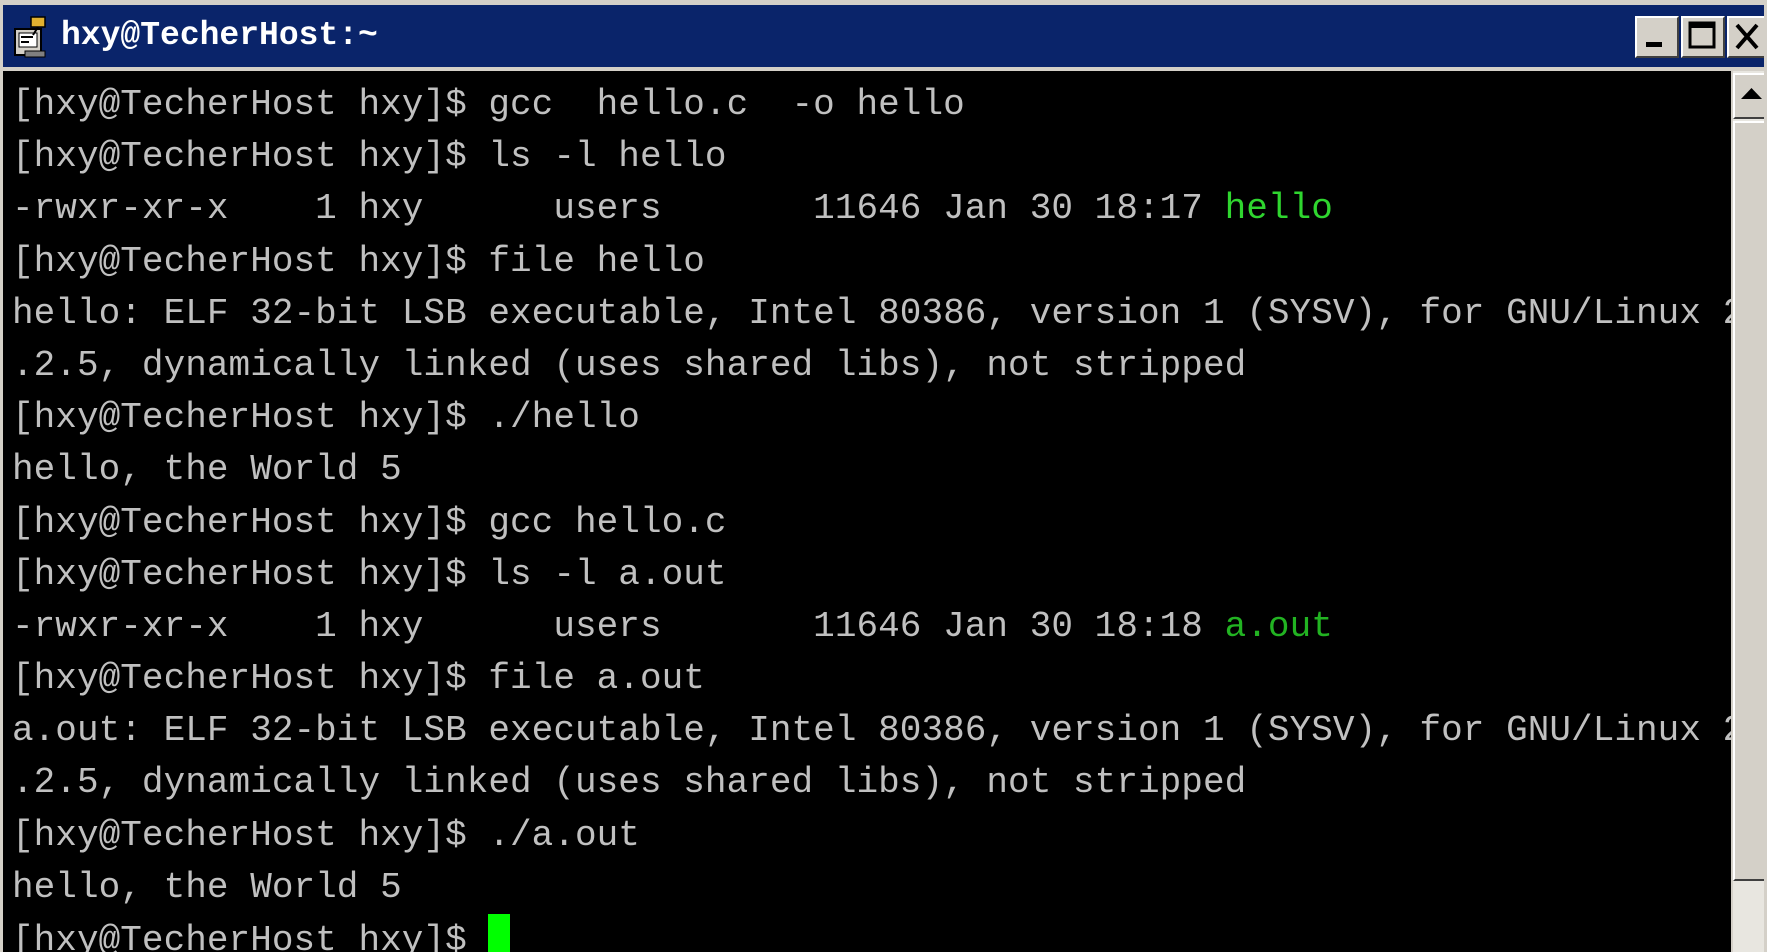 Image resolution: width=1767 pixels, height=952 pixels. What do you see at coordinates (871, 418) in the screenshot?
I see `terminal-line: [hxy@TecherHost hxy]$ ./hello` at bounding box center [871, 418].